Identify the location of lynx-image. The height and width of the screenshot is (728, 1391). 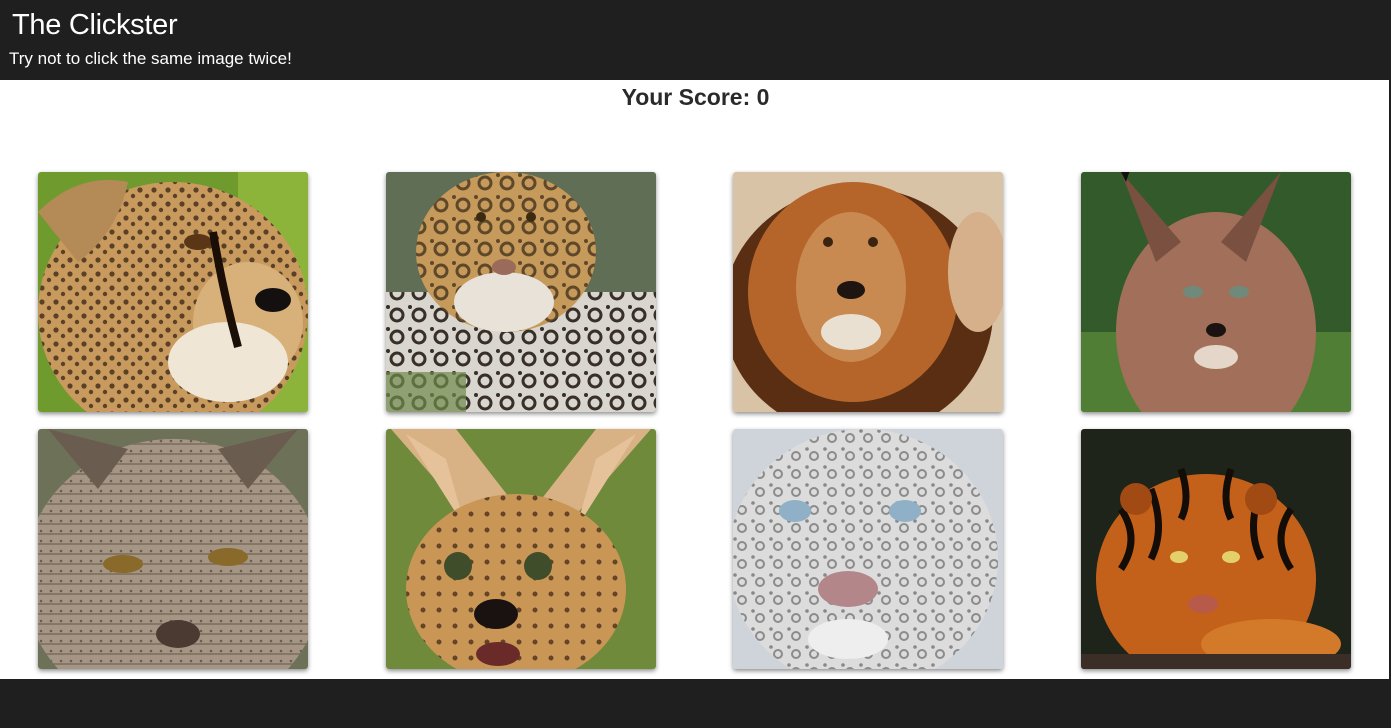
(173, 549).